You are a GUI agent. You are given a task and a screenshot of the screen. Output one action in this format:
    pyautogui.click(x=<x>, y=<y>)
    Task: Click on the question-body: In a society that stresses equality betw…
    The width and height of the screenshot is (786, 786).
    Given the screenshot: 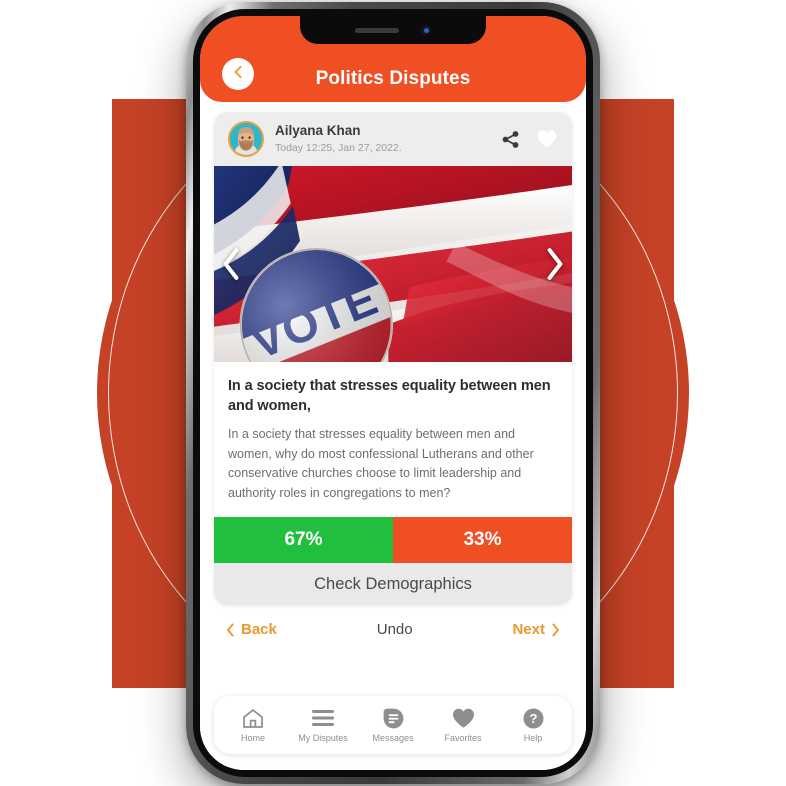 What is the action you would take?
    pyautogui.click(x=381, y=463)
    